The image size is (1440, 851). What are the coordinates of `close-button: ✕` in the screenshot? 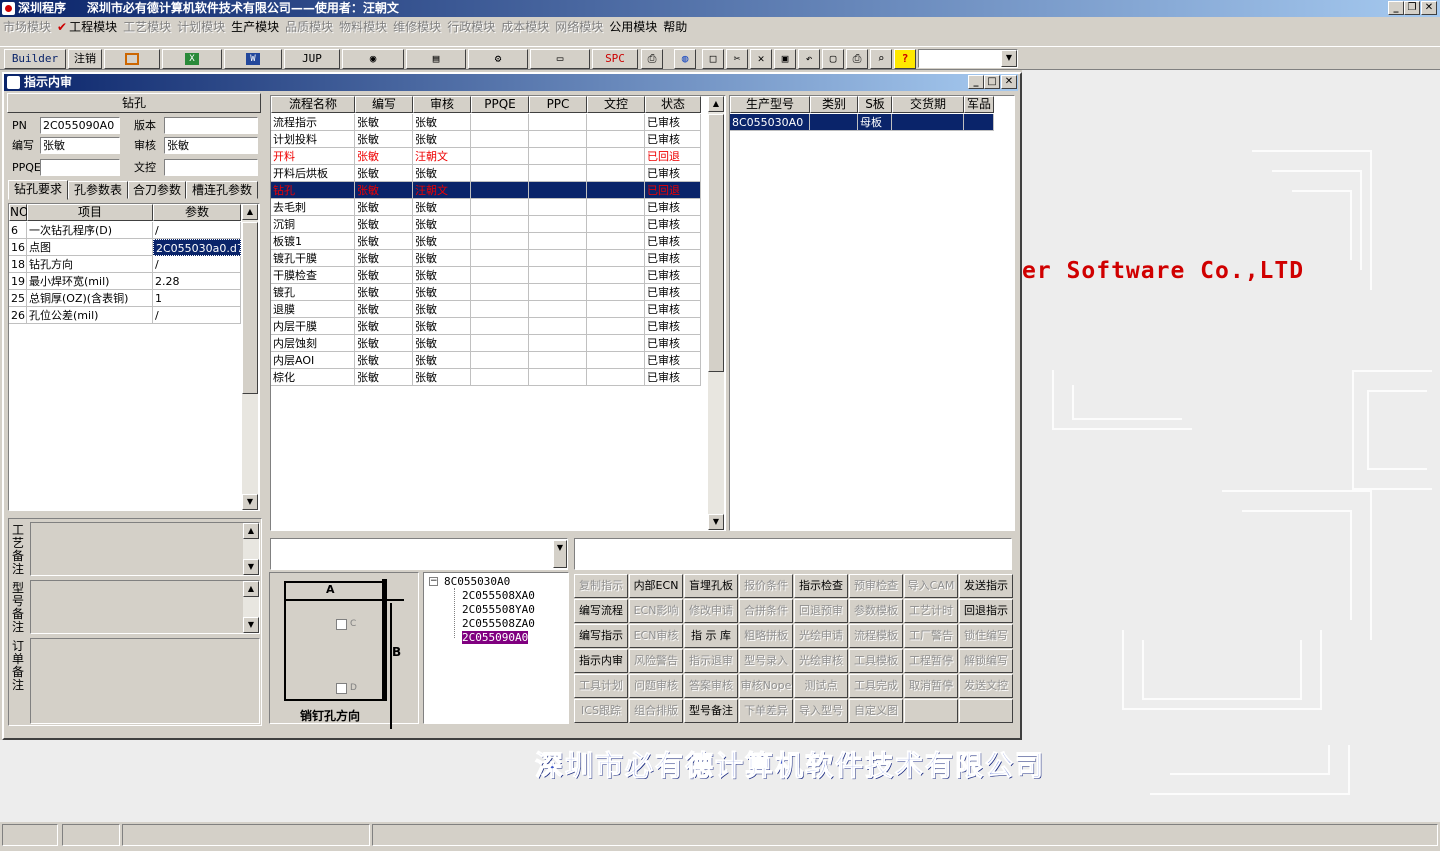 It's located at (1429, 8).